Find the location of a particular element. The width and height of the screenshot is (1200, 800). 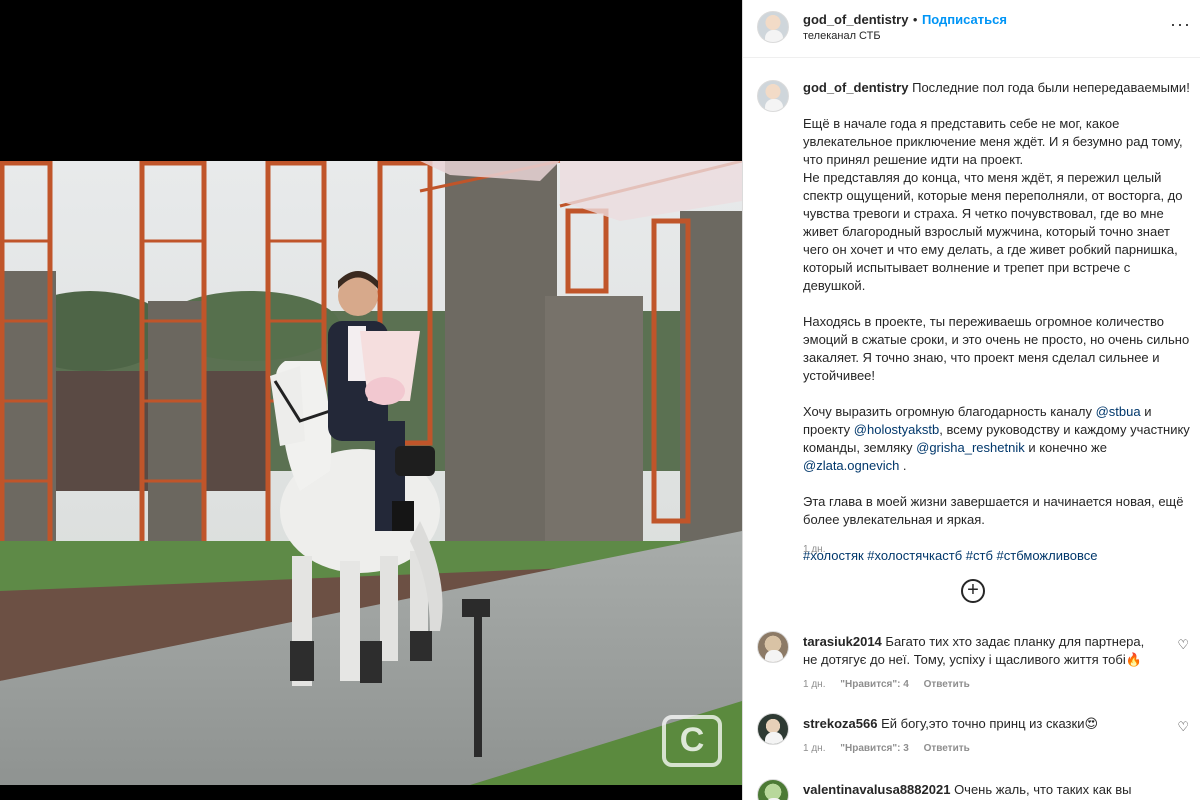

avatar is located at coordinates (773, 27).